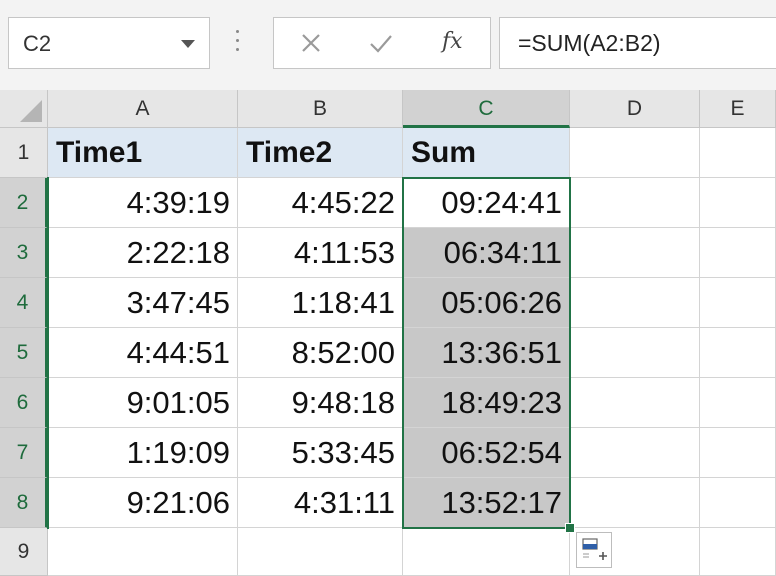 The width and height of the screenshot is (776, 576). Describe the element at coordinates (589, 43) in the screenshot. I see `formula-text: =SUM(A2:B2)` at that location.